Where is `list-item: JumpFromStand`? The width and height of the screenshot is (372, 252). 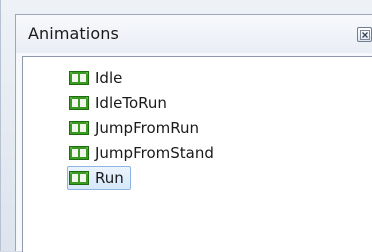 list-item: JumpFromStand is located at coordinates (142, 153).